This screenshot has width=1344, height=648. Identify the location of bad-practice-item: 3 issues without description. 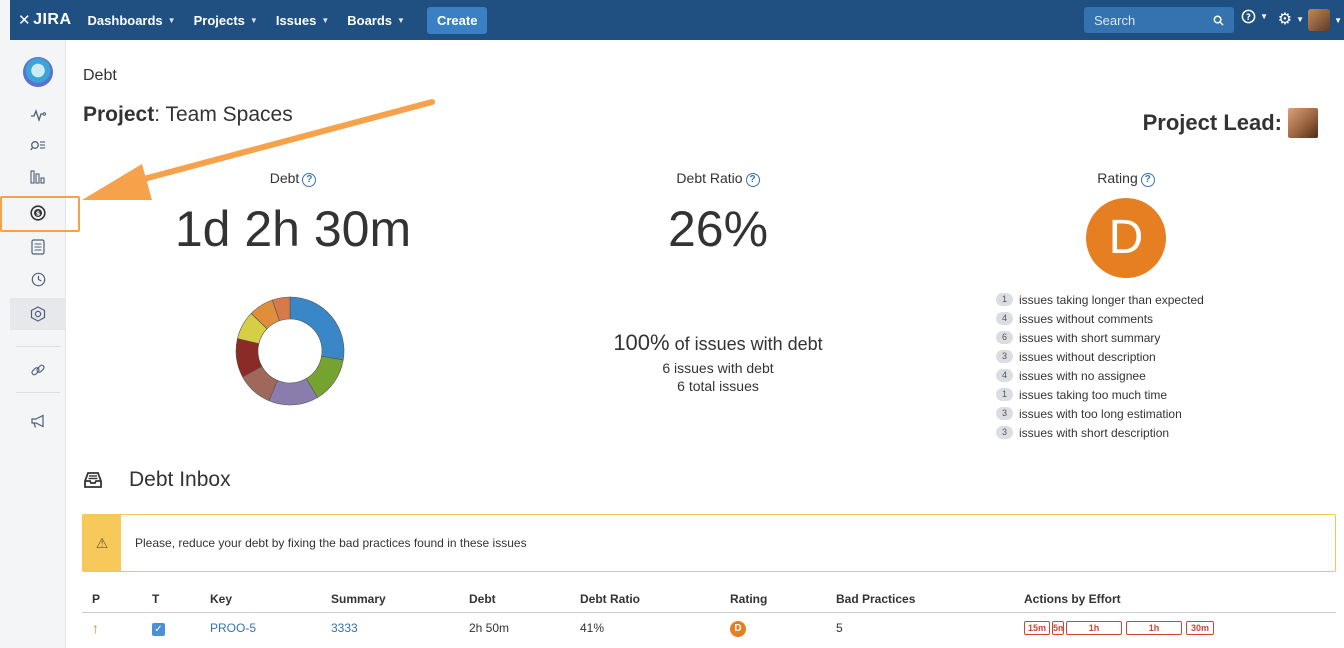
(1100, 356).